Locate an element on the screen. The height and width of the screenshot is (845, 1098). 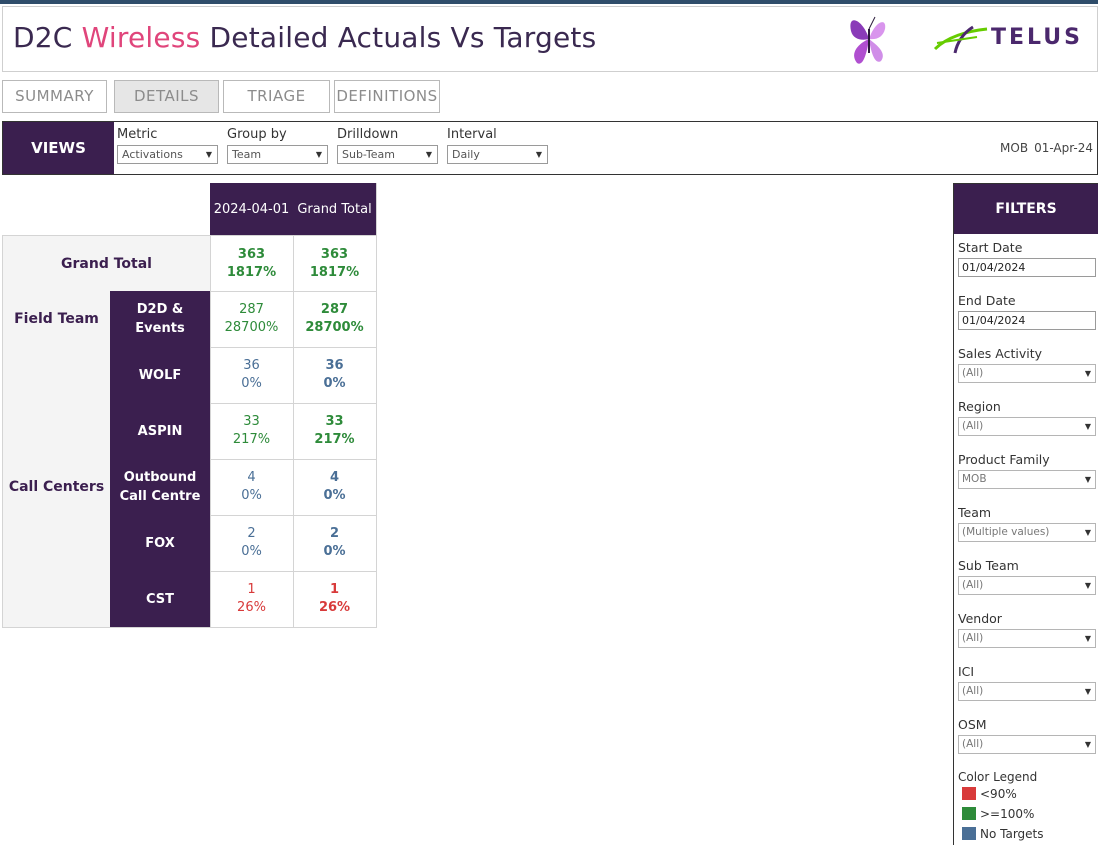
table-cell: 2 0% is located at coordinates (335, 543).